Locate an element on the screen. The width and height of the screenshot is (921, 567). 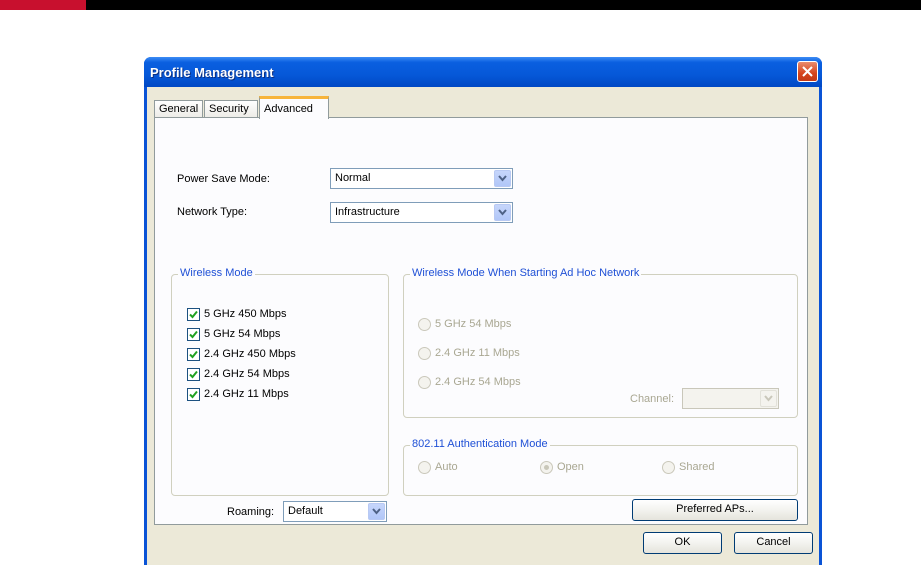
tab-general: General is located at coordinates (178, 109).